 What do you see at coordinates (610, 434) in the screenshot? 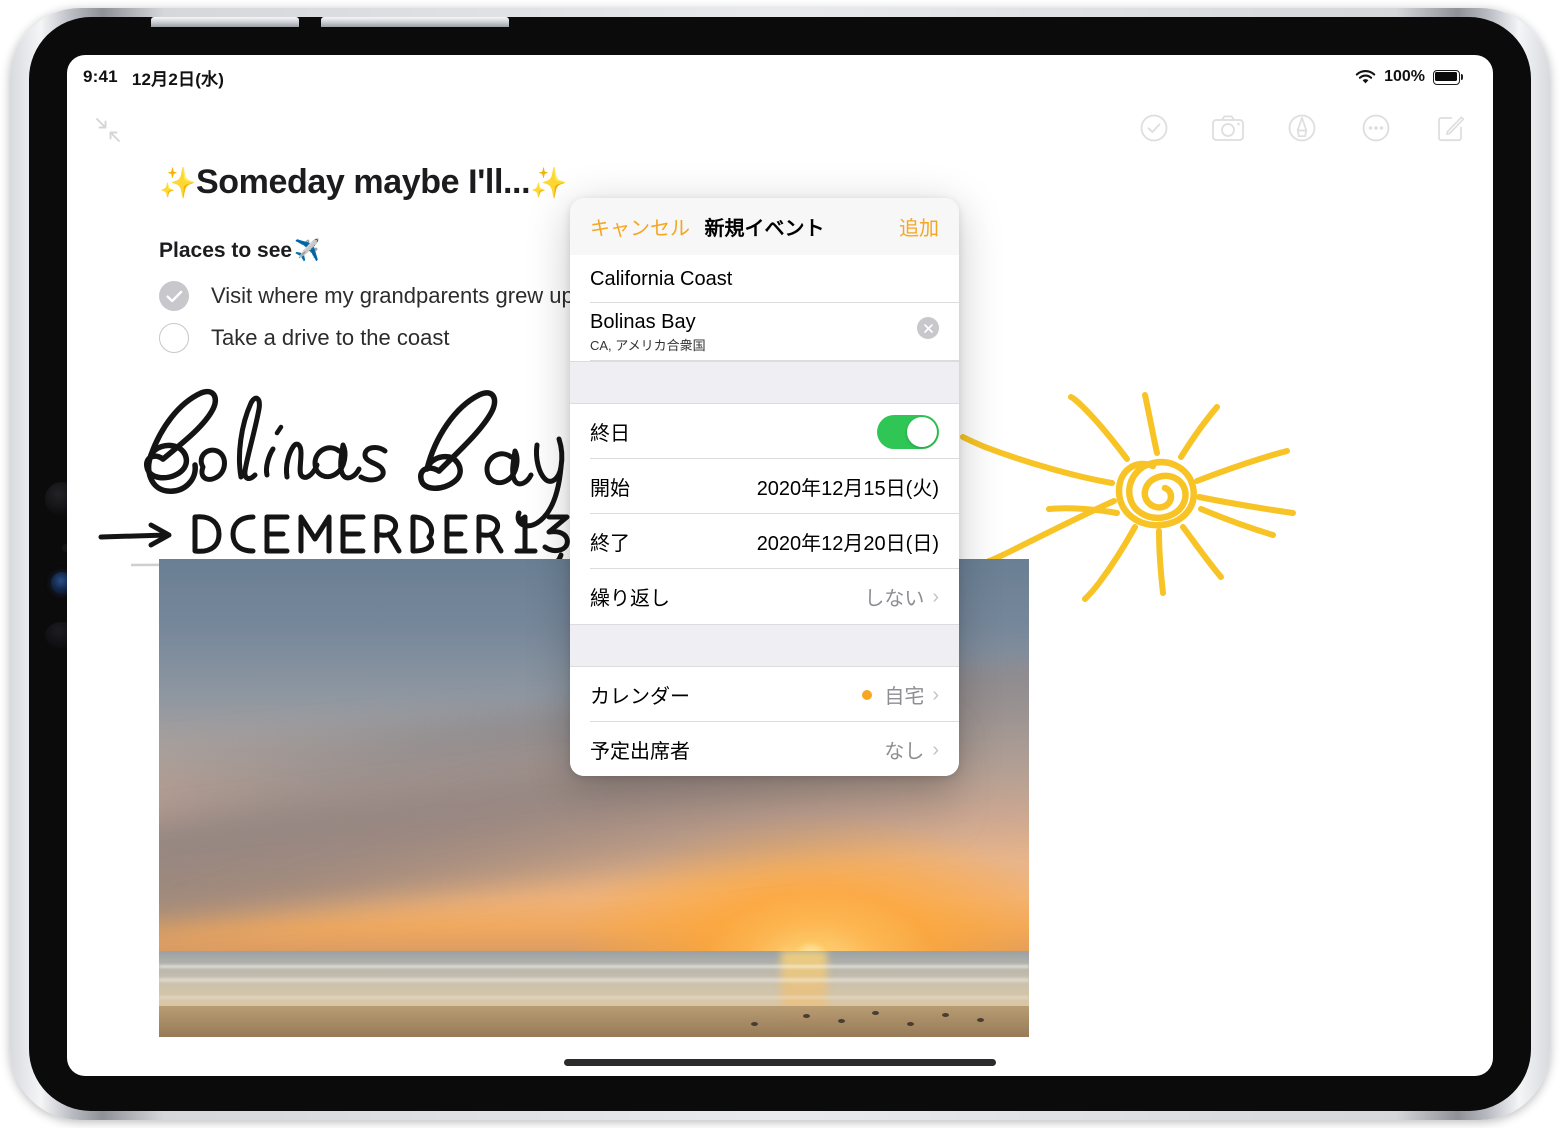
I see `all-day-label: 終日` at bounding box center [610, 434].